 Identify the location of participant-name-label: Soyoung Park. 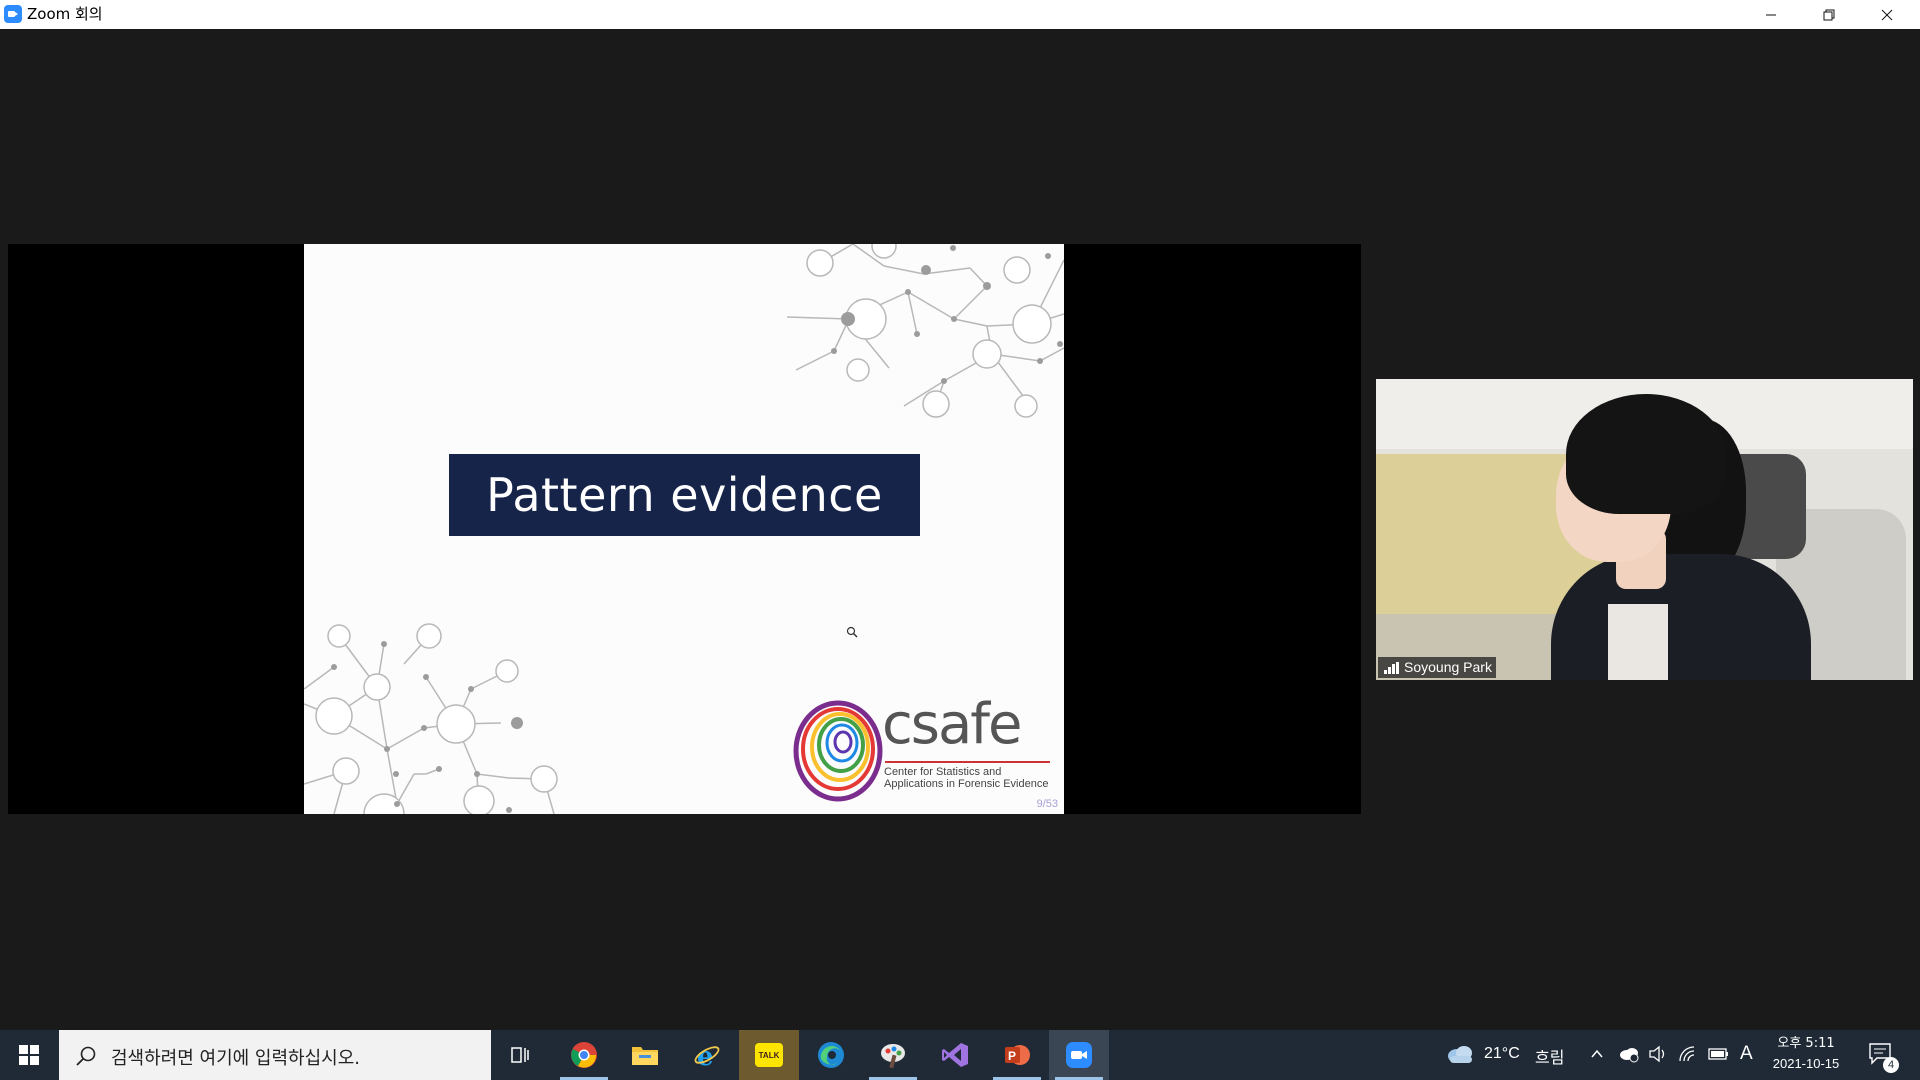
(1437, 667).